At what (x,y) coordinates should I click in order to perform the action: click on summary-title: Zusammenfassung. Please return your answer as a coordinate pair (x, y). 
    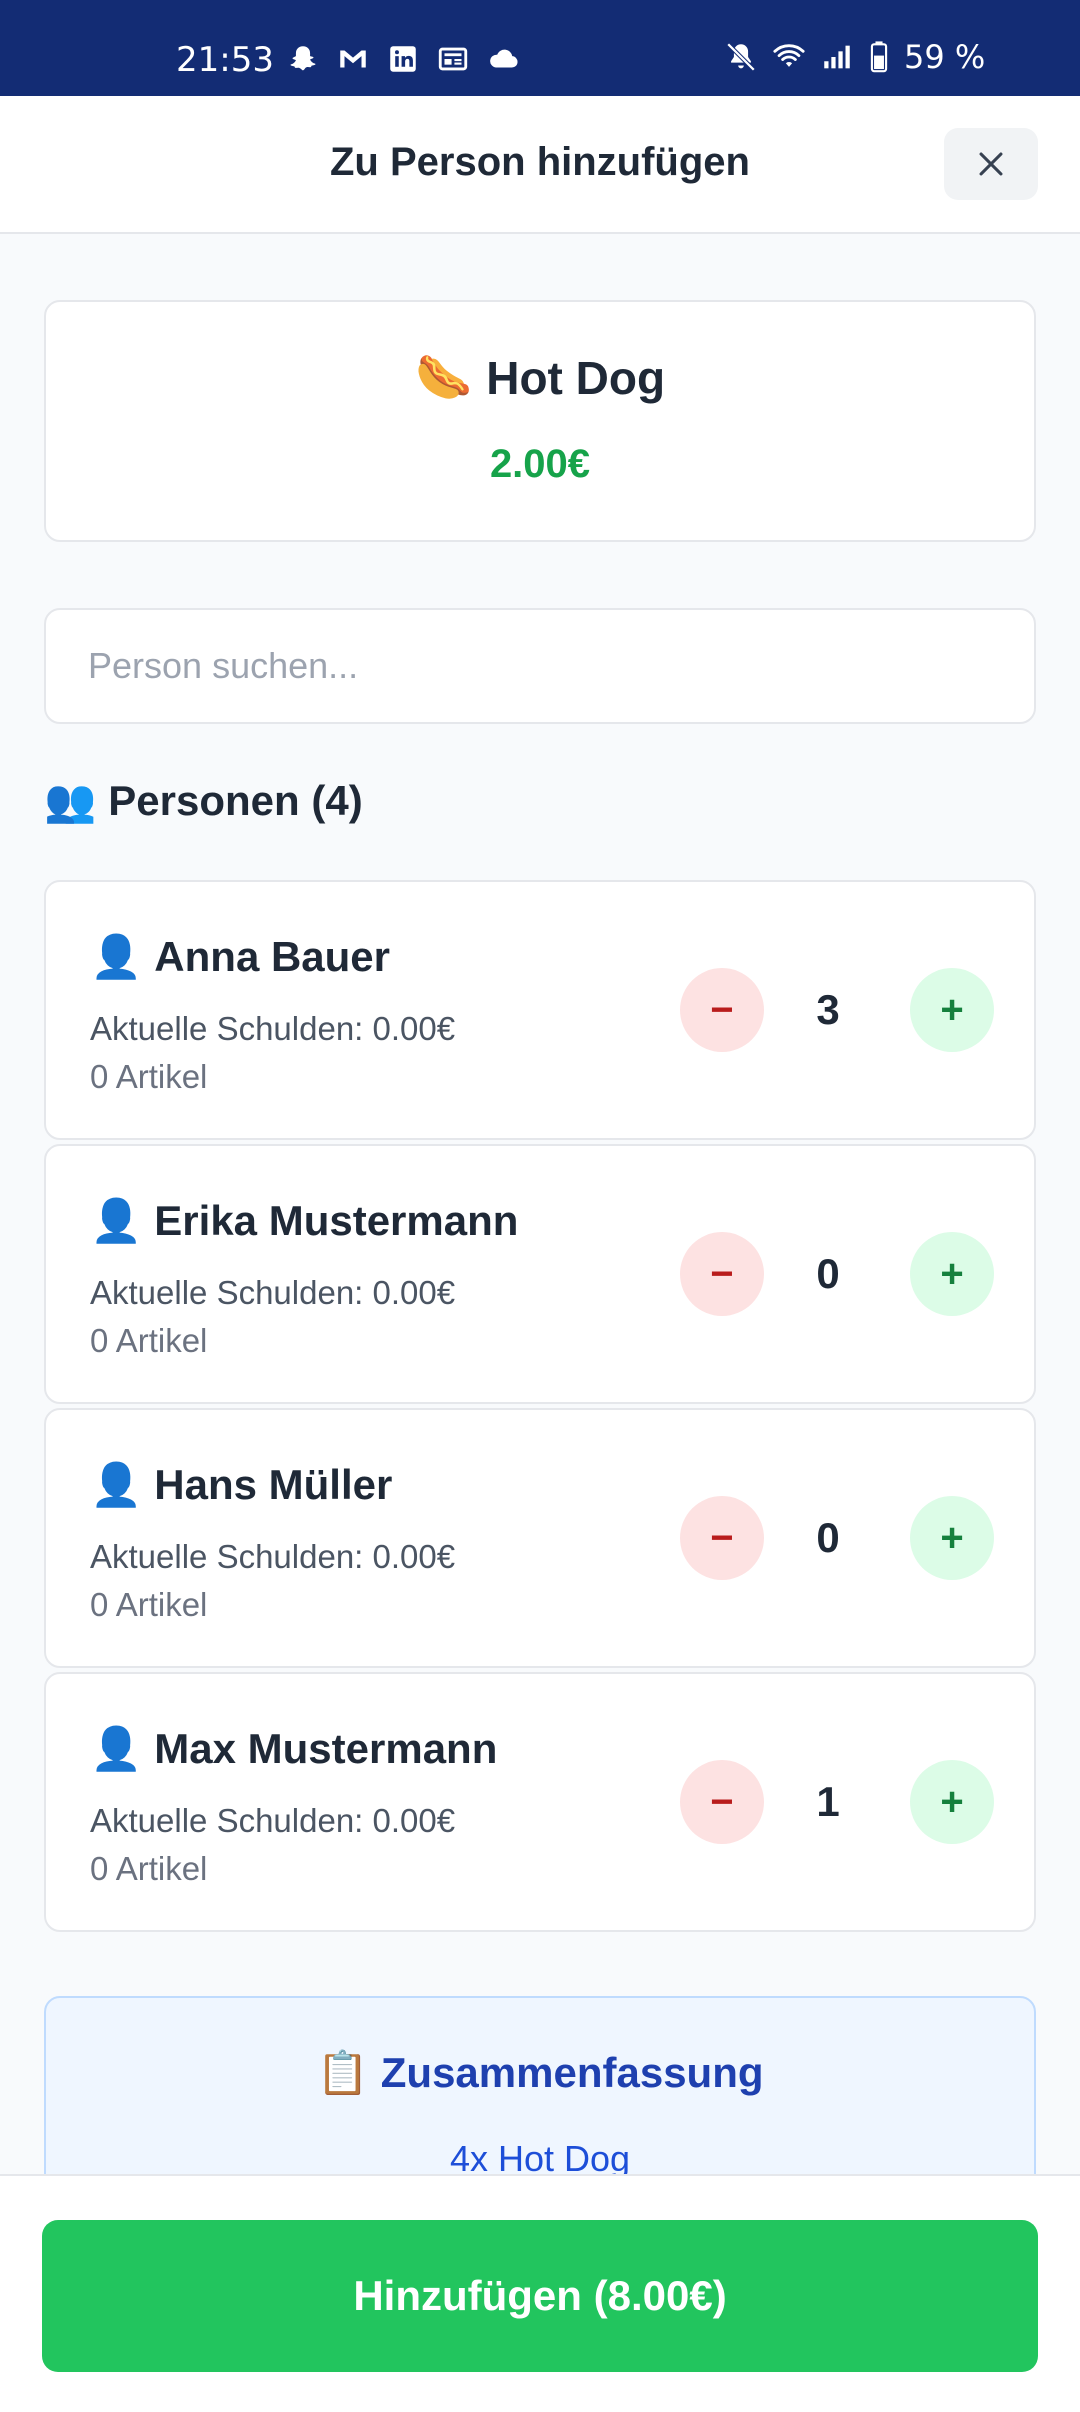
    Looking at the image, I should click on (572, 2072).